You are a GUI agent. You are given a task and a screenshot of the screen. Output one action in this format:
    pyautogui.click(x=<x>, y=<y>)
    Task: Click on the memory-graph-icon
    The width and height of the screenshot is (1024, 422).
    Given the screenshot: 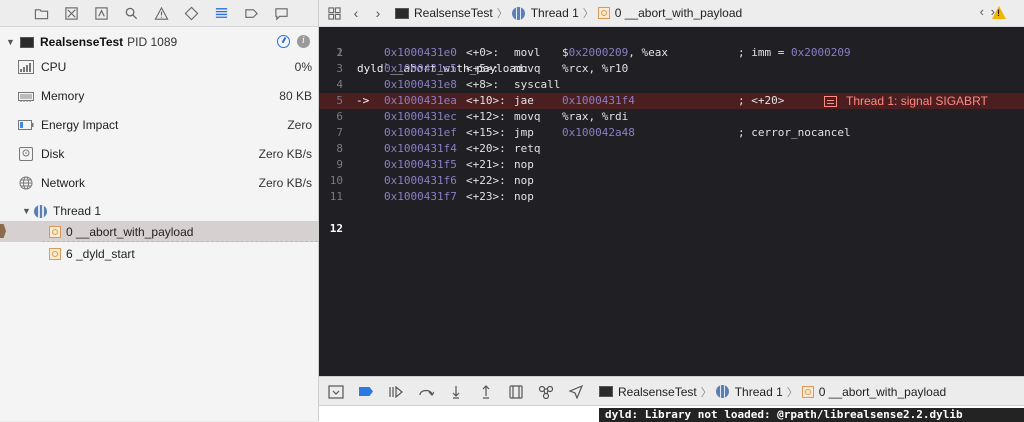 What is the action you would take?
    pyautogui.click(x=546, y=391)
    